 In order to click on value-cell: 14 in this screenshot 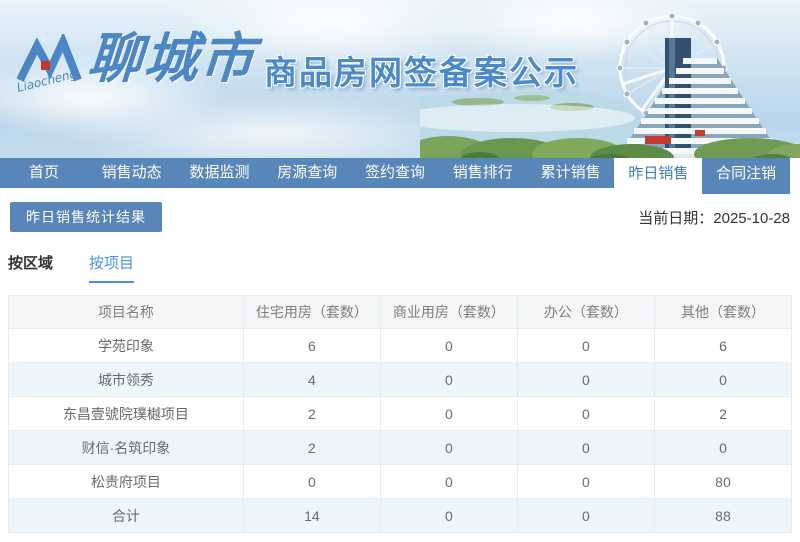, I will do `click(311, 515)`.